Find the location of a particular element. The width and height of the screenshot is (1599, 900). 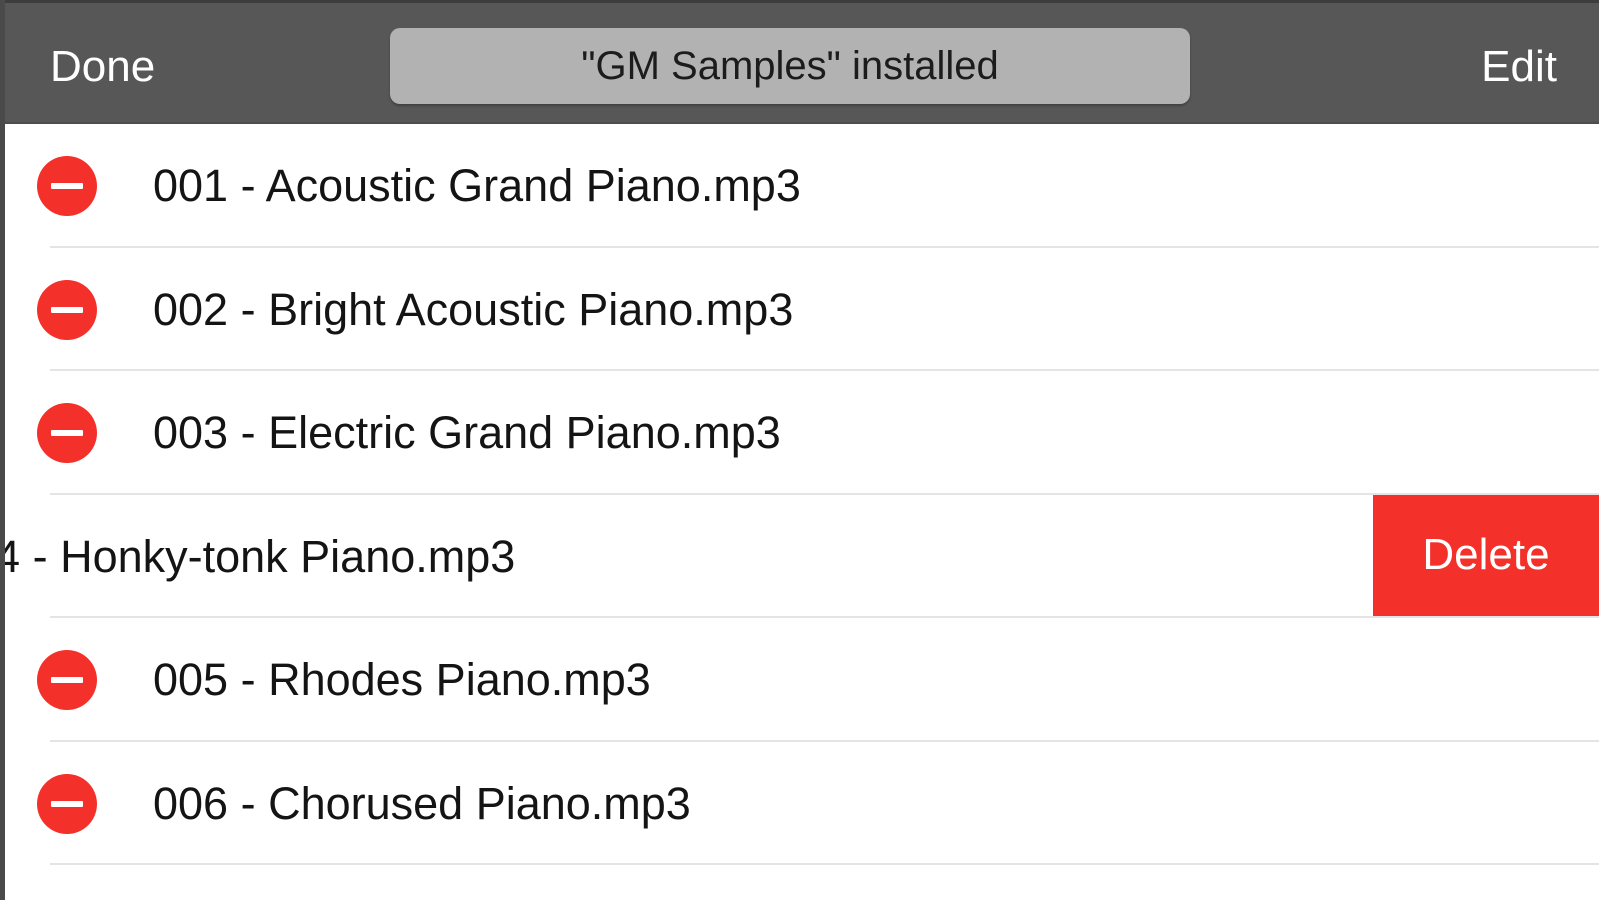

install-status-text: "GM Samples" installed is located at coordinates (790, 65).